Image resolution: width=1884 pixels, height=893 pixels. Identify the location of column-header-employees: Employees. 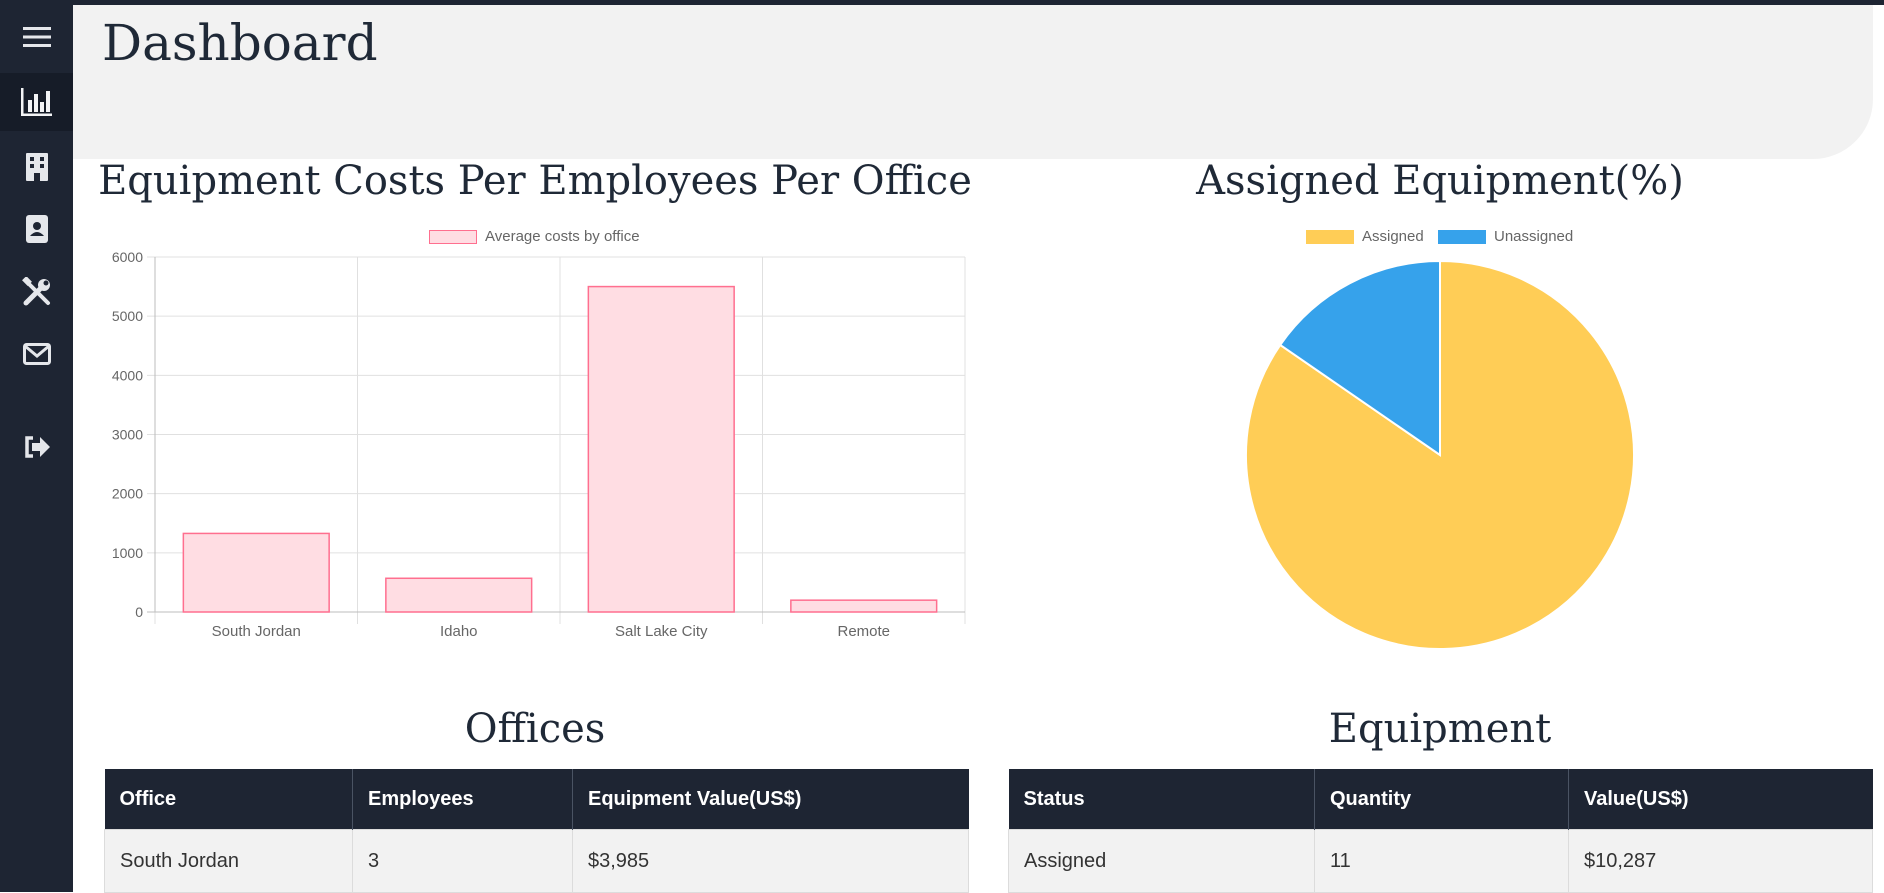
(462, 799).